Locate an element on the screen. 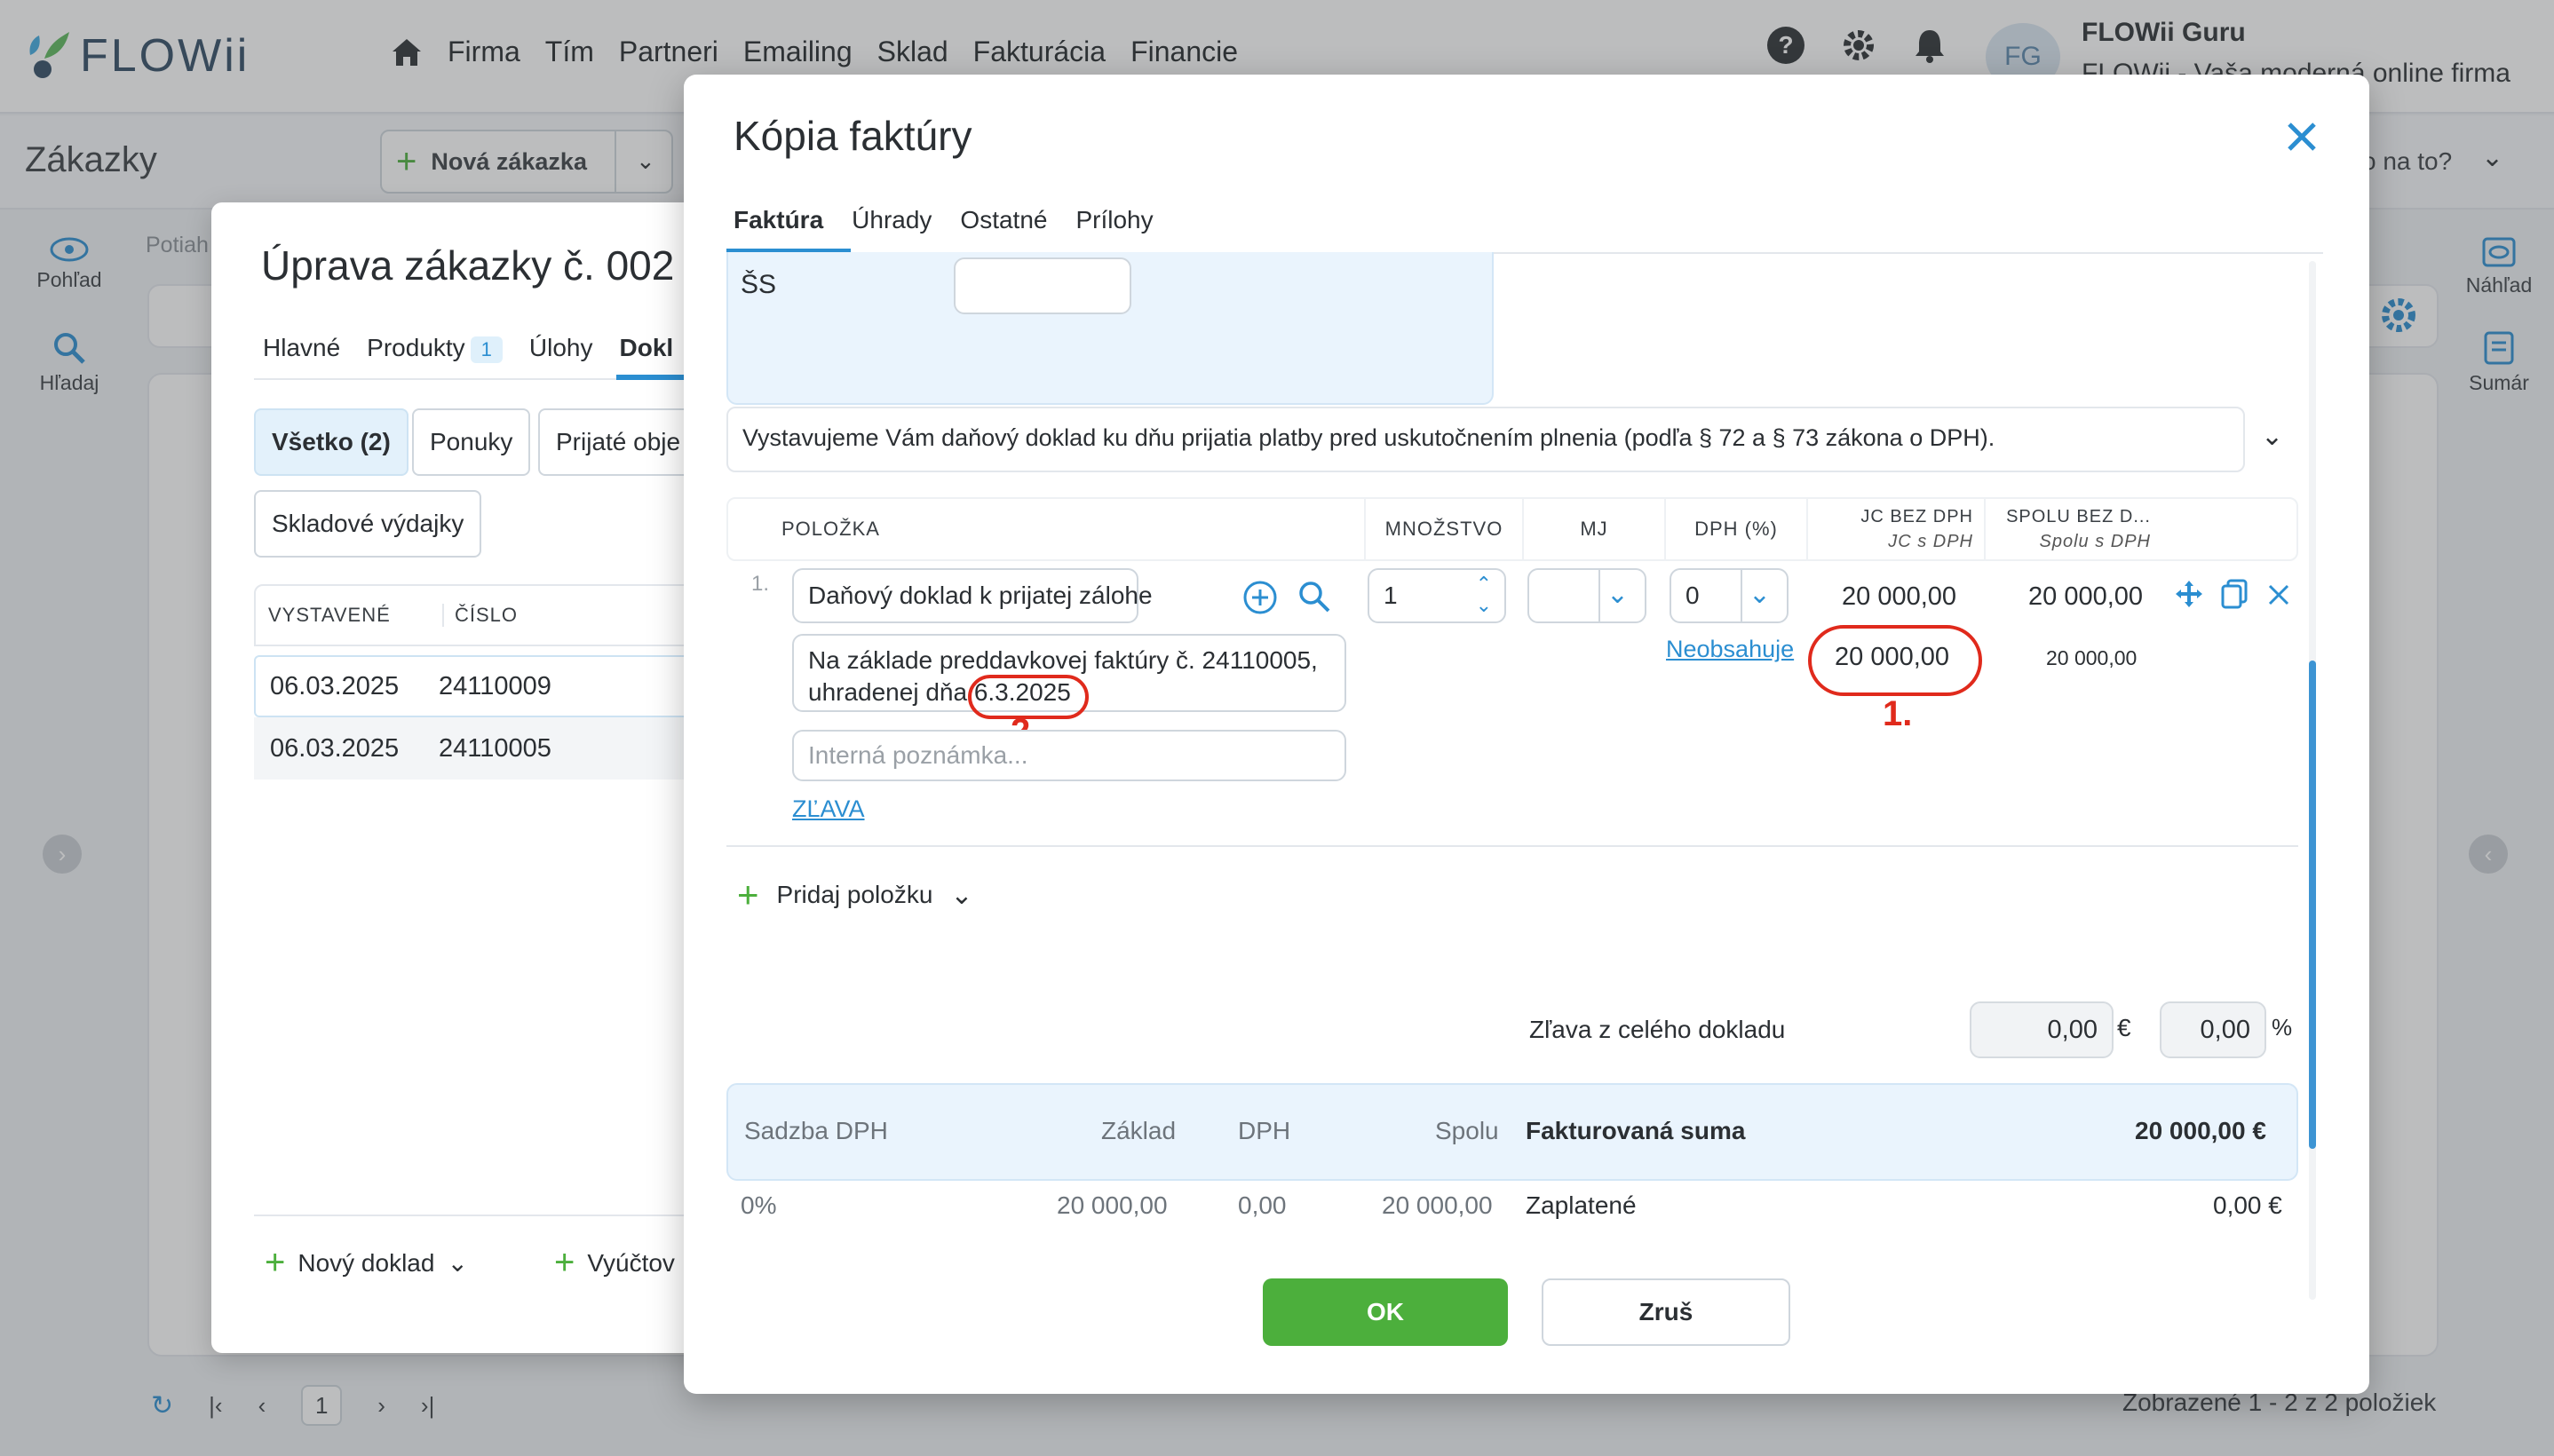 The height and width of the screenshot is (1456, 2554). new-document-button: + Nový doklad ⌄ is located at coordinates (367, 1263).